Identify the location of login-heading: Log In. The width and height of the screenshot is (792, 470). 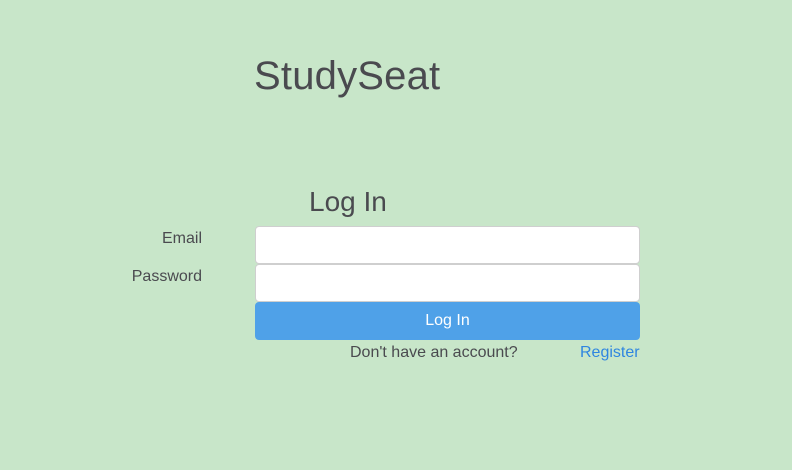
(348, 201).